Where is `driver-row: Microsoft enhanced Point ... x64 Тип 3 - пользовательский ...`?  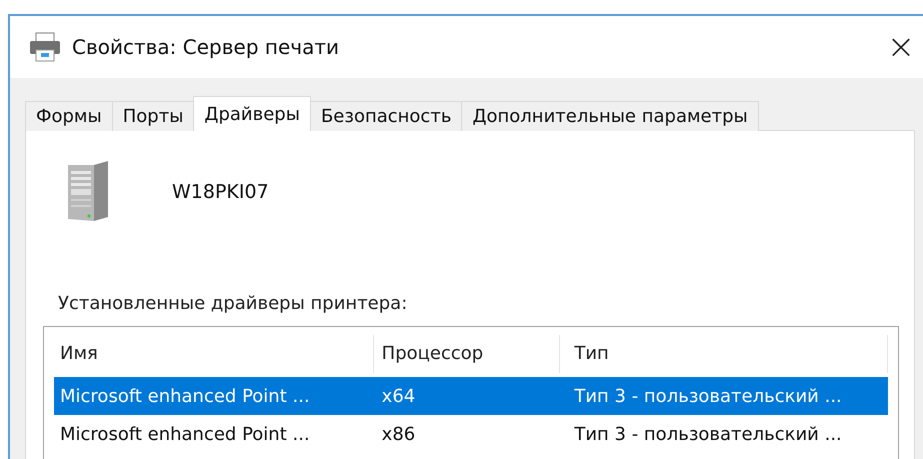
driver-row: Microsoft enhanced Point ... x64 Тип 3 - пользовательский ... is located at coordinates (471, 396).